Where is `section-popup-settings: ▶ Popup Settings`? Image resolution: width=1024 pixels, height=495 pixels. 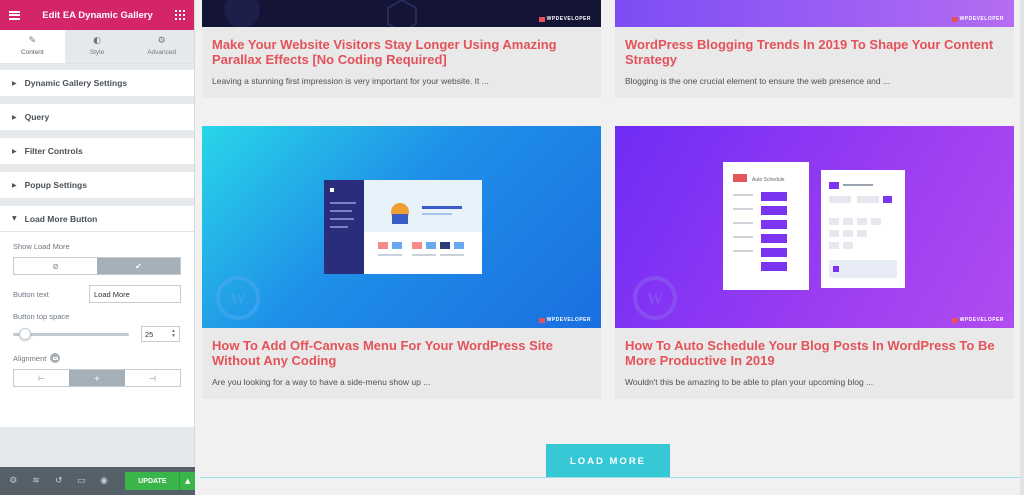
section-popup-settings: ▶ Popup Settings is located at coordinates (97, 185).